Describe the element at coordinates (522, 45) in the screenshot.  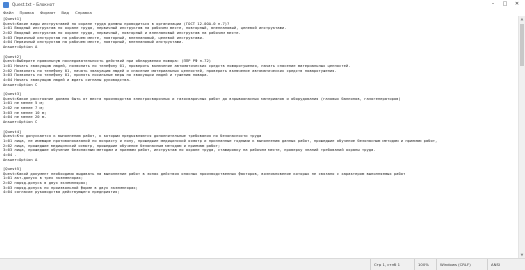
I see `scrollbar-thumb` at that location.